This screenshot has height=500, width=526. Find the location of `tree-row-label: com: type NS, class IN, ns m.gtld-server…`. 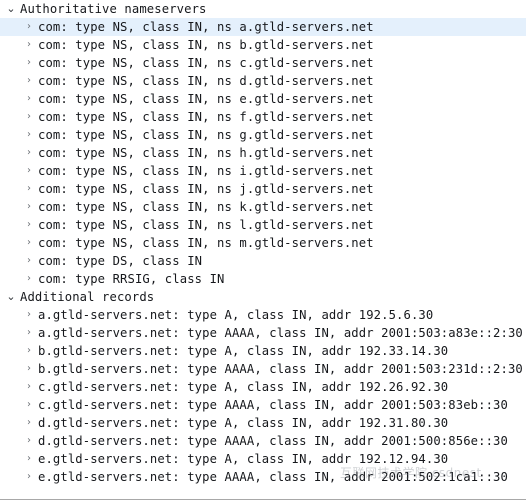

tree-row-label: com: type NS, class IN, ns m.gtld-server… is located at coordinates (206, 243).